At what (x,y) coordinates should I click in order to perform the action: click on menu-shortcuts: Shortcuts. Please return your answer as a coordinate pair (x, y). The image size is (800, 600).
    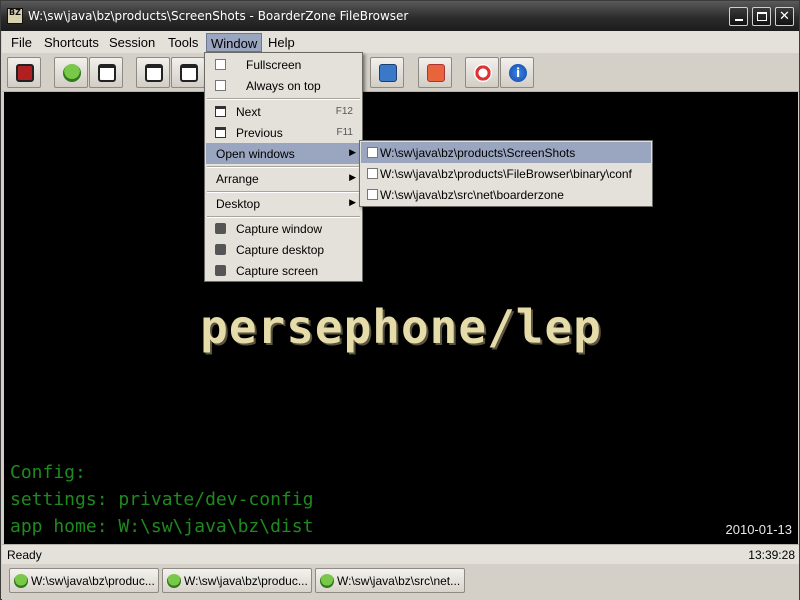
    Looking at the image, I should click on (71, 42).